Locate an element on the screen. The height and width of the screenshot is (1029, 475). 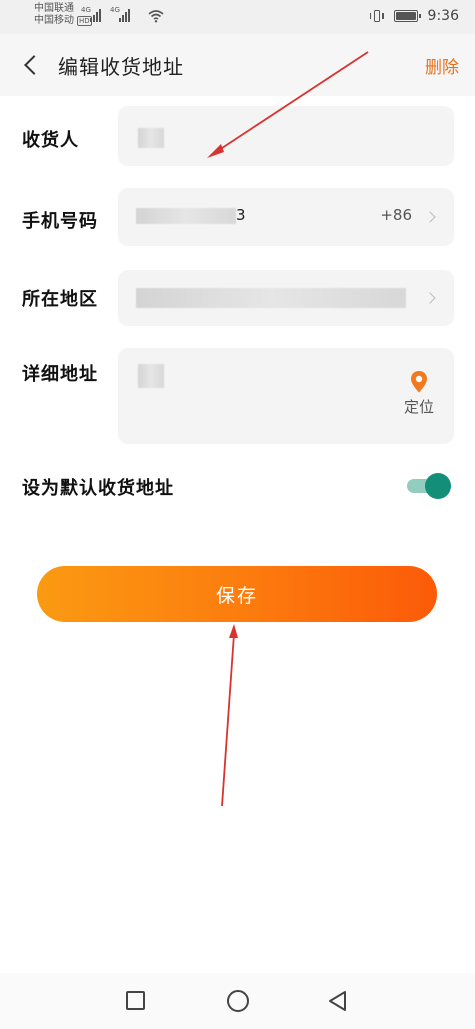
vibrate-icon is located at coordinates (376, 16).